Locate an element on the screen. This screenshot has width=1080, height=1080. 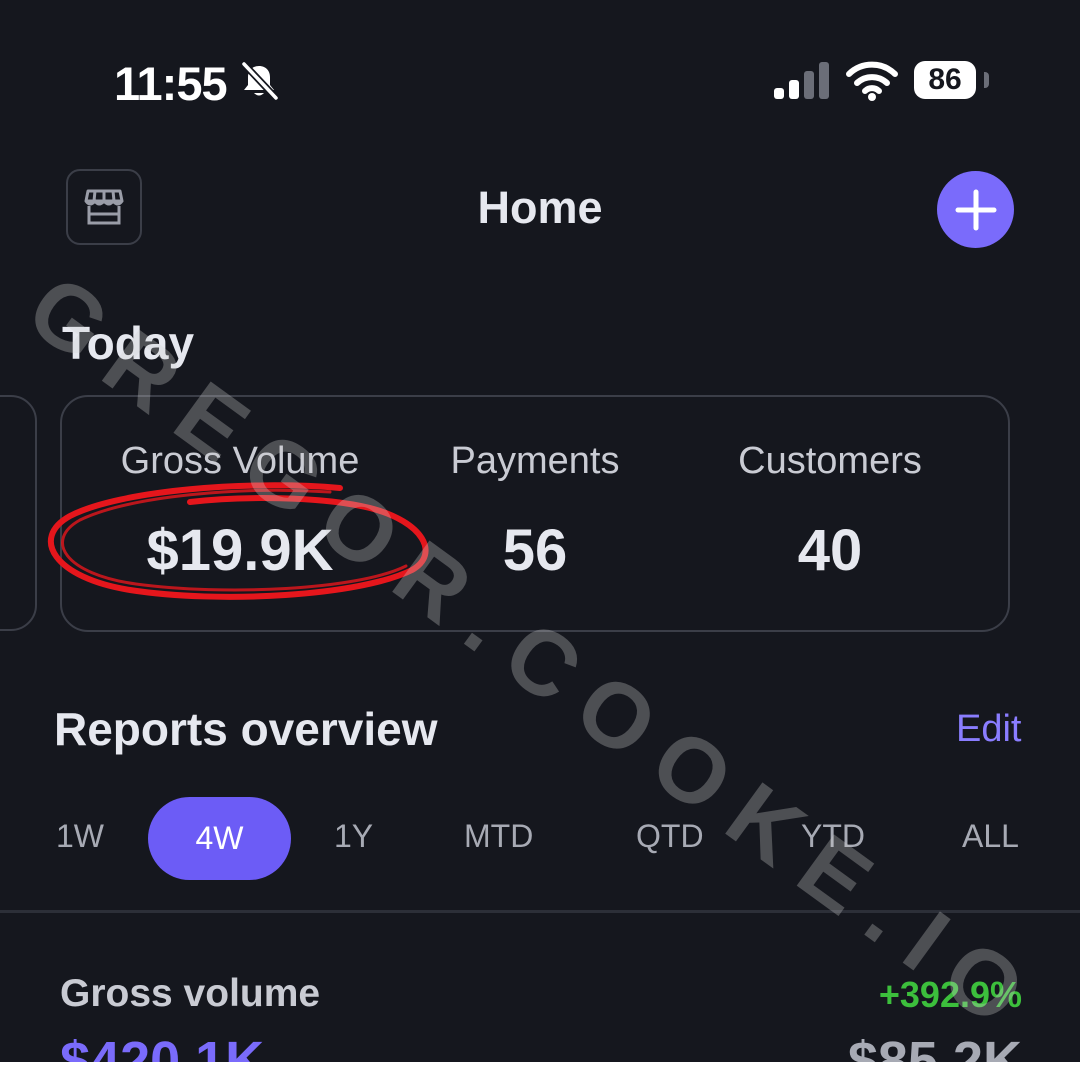
metric-label: Payments is located at coordinates (535, 461).